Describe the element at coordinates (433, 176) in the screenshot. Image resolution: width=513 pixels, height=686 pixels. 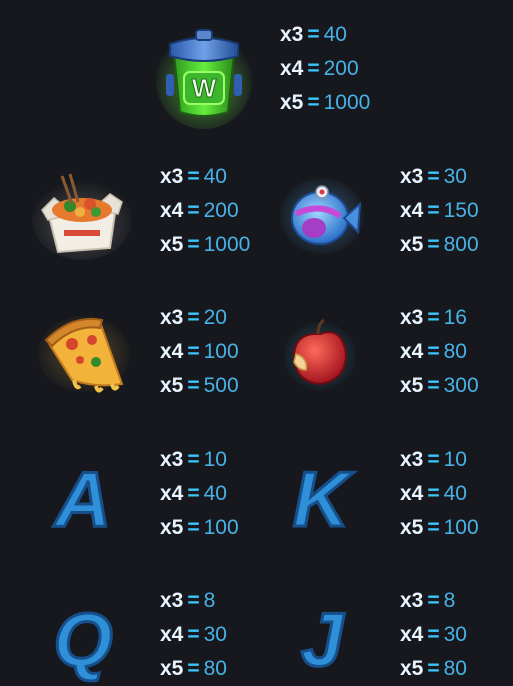
I see `pay-line: x3 = 30` at that location.